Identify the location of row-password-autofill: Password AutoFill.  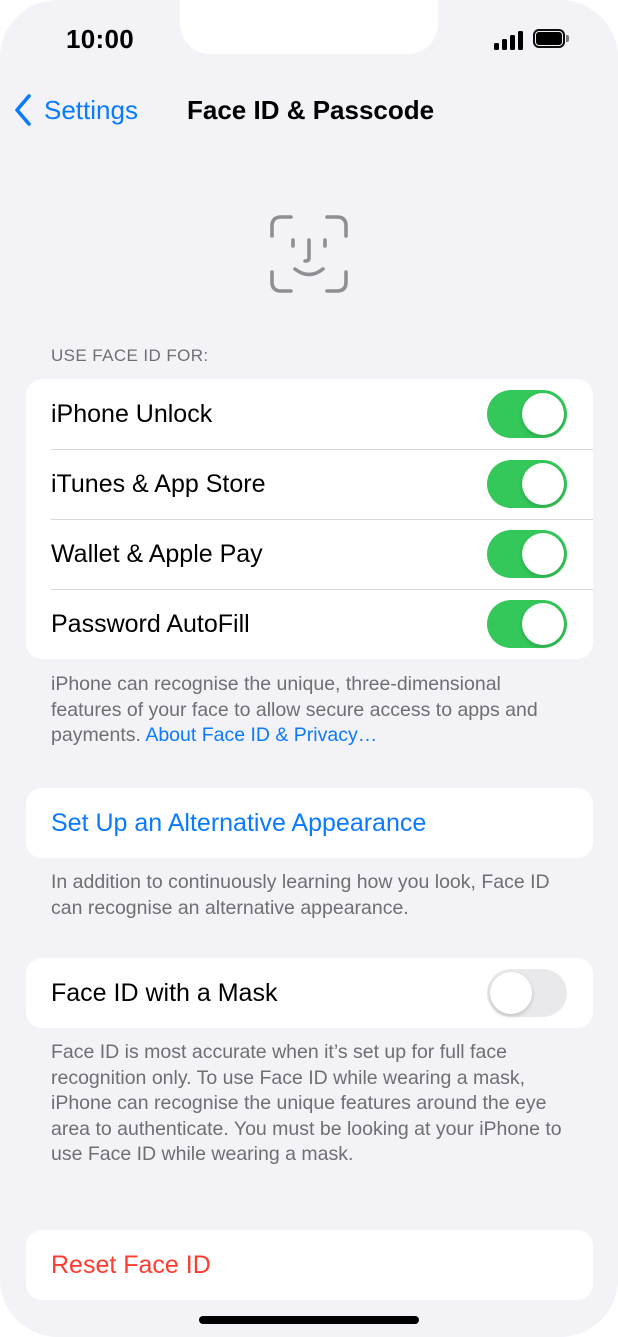
(309, 624).